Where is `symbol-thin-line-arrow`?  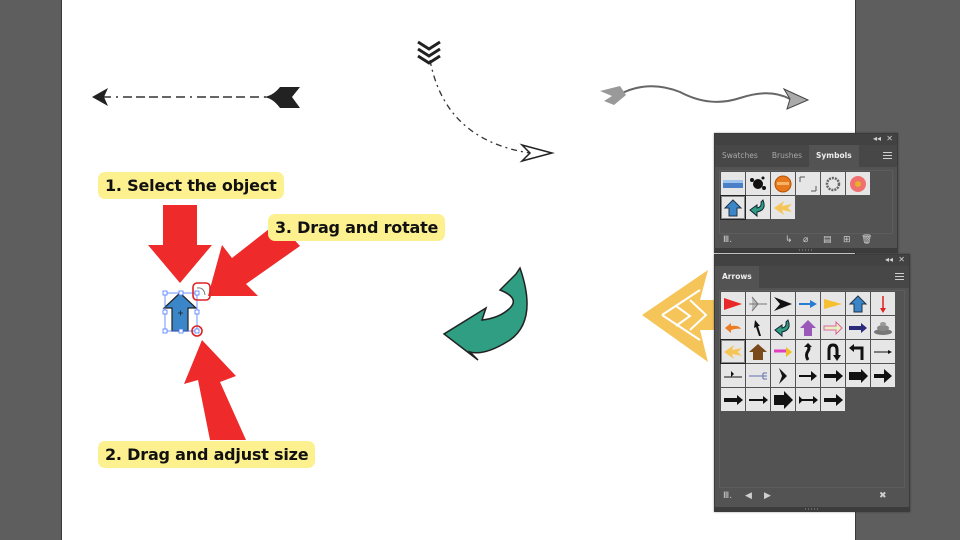 symbol-thin-line-arrow is located at coordinates (883, 351).